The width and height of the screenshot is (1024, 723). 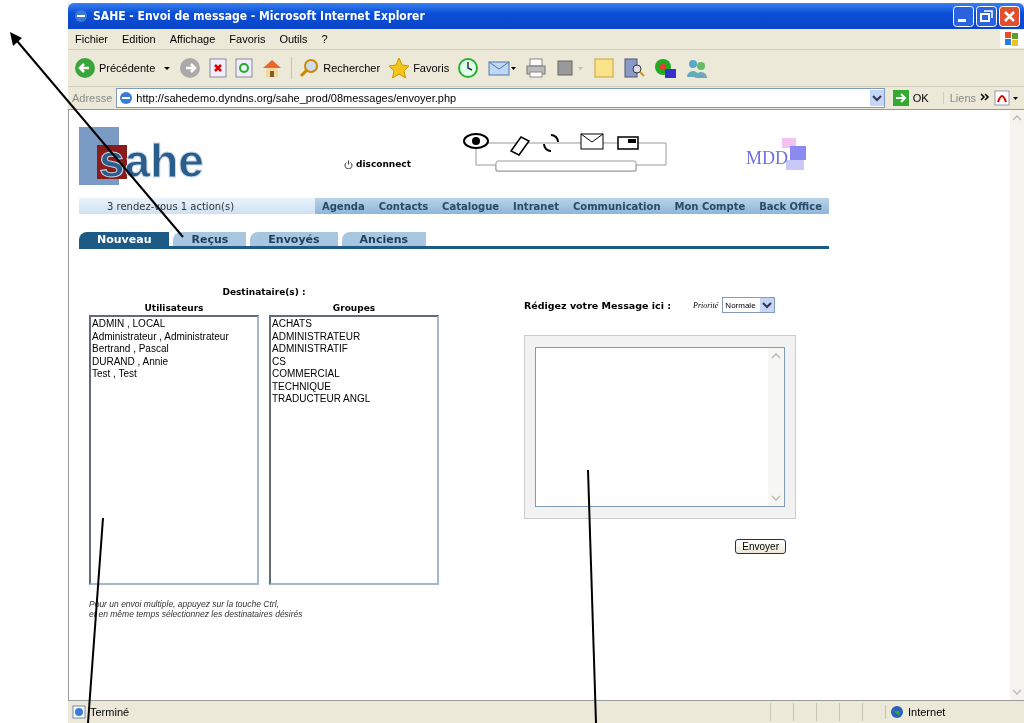 I want to click on close-icon, so click(x=1009, y=16).